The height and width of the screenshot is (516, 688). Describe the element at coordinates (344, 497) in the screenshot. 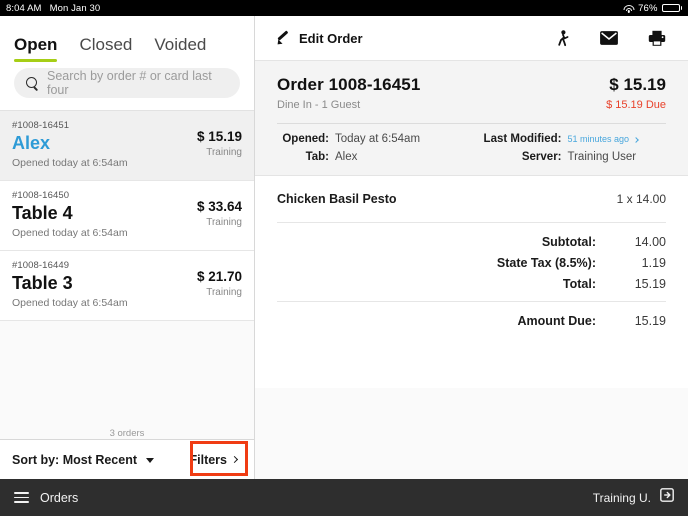

I see `bottom-navigation-bar: Orders Training U.` at that location.